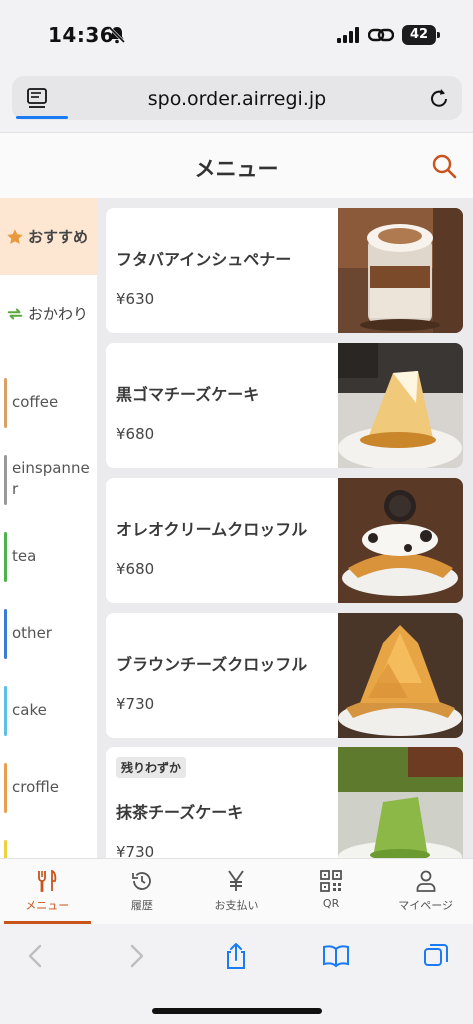 Image resolution: width=473 pixels, height=1024 pixels. What do you see at coordinates (212, 664) in the screenshot?
I see `menu-item-name: ブラウンチーズクロッフル` at bounding box center [212, 664].